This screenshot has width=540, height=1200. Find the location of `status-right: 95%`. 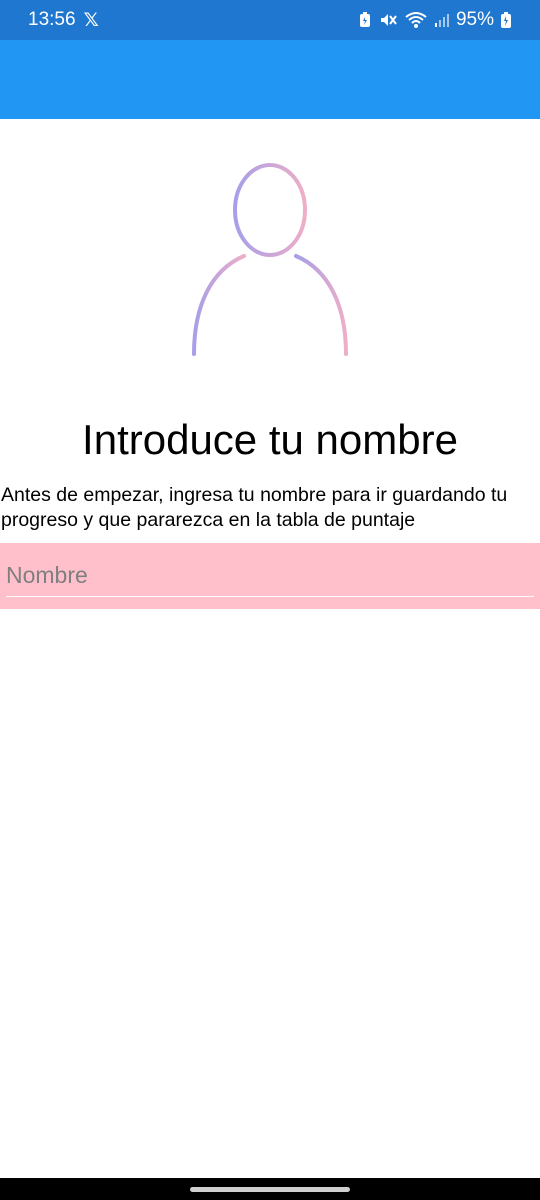

status-right: 95% is located at coordinates (435, 20).